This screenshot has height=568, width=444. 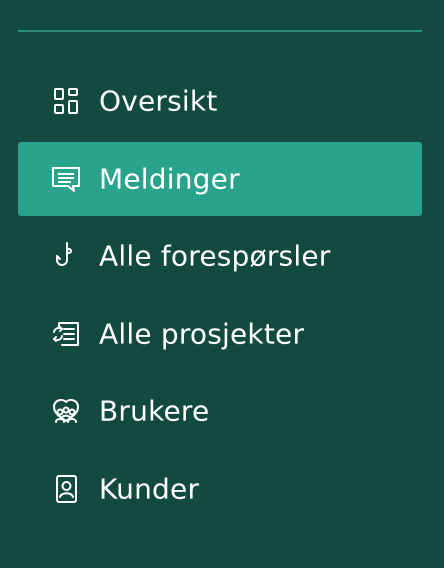 What do you see at coordinates (220, 31) in the screenshot?
I see `top-divider` at bounding box center [220, 31].